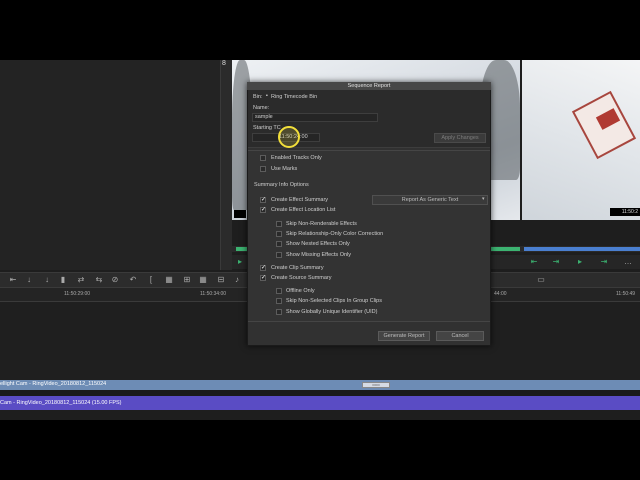 Image resolution: width=640 pixels, height=480 pixels. Describe the element at coordinates (534, 262) in the screenshot. I see `mark-in-icon: ⇤` at that location.